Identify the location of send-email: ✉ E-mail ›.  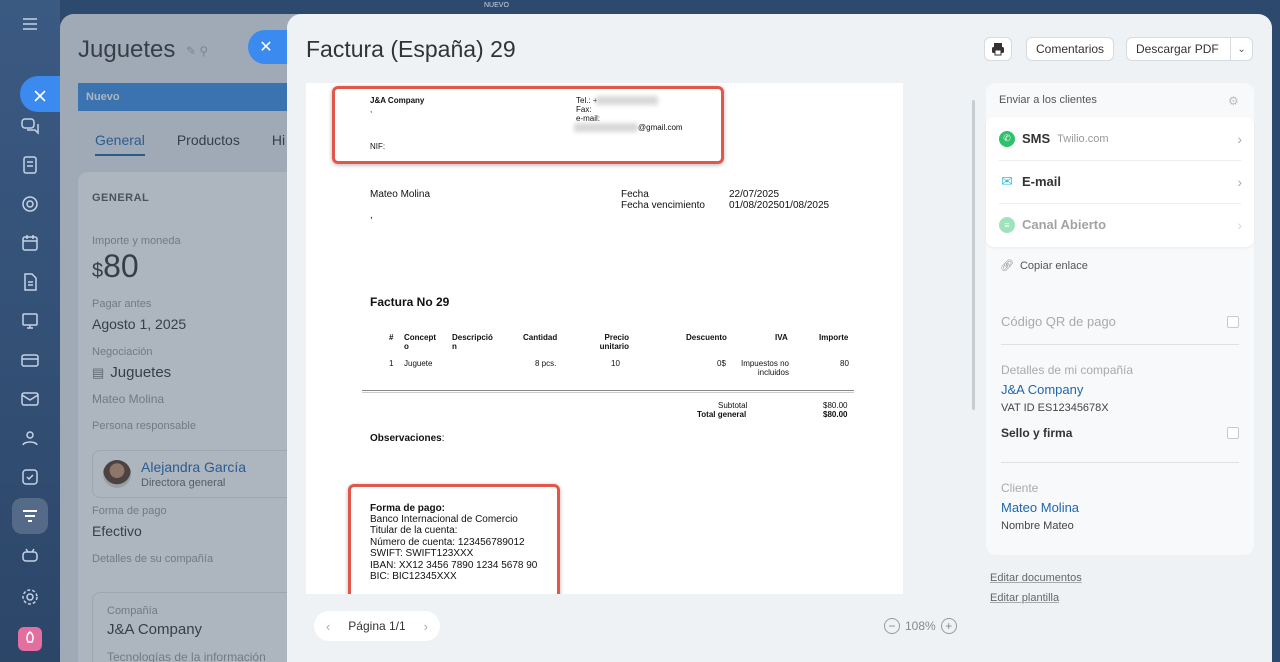
(1120, 181).